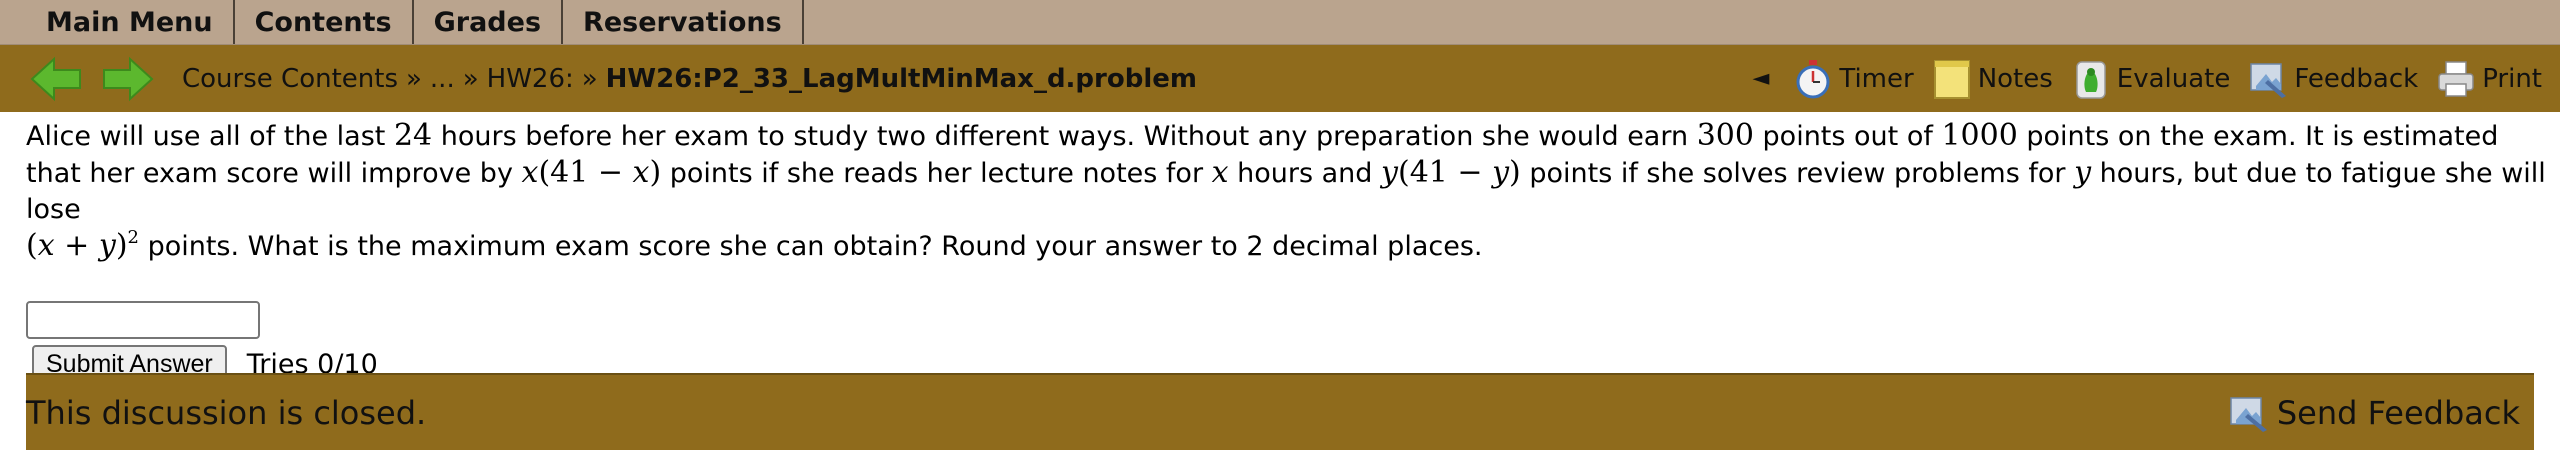 This screenshot has height=450, width=2560. What do you see at coordinates (226, 412) in the screenshot?
I see `discussion-closed-text: This discussion is closed.` at bounding box center [226, 412].